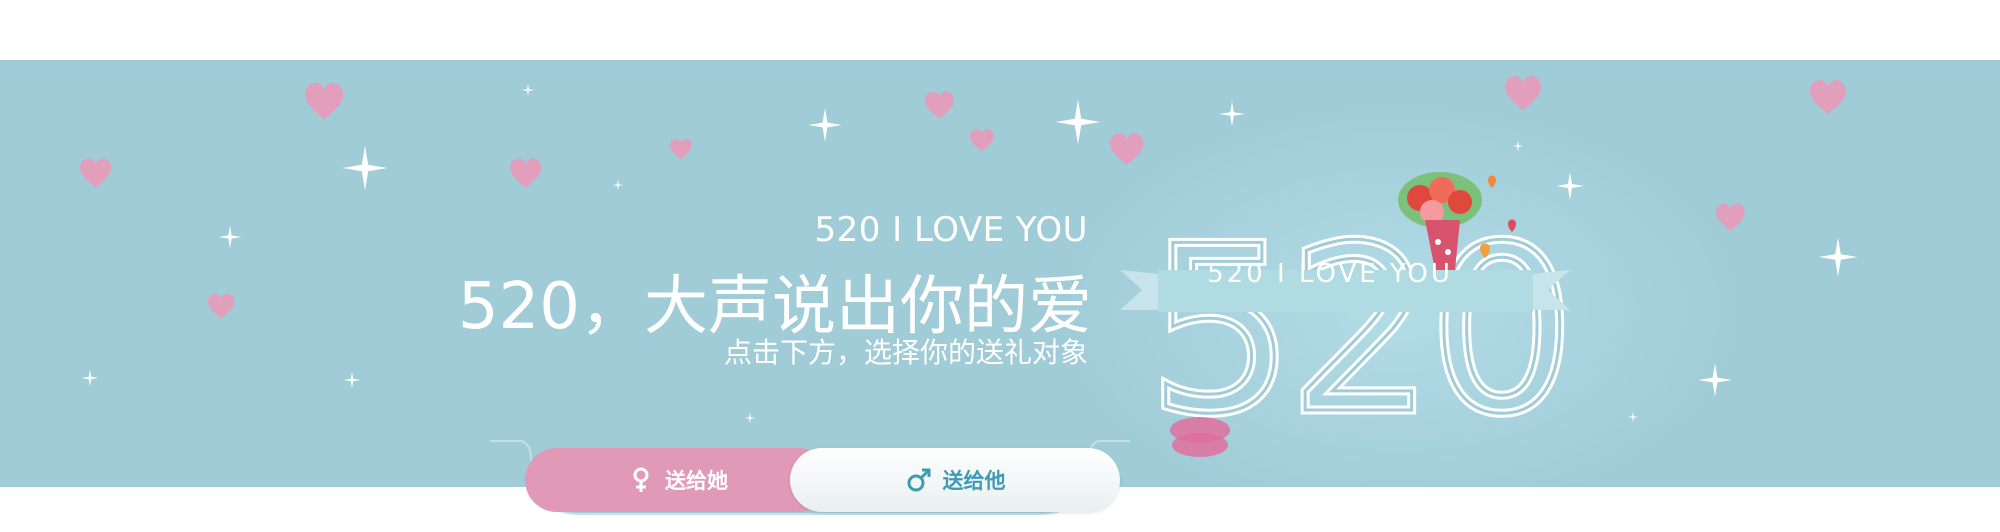 Image resolution: width=2000 pixels, height=532 pixels. Describe the element at coordinates (951, 230) in the screenshot. I see `banner-subtitle-en: 520 I LOVE YOU` at that location.